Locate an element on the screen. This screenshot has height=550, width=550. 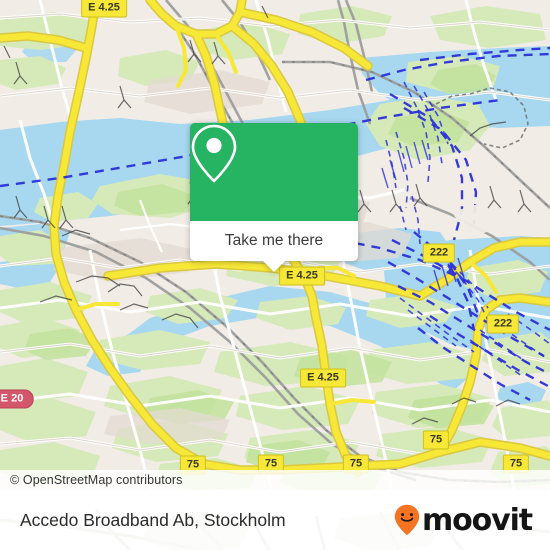
moovit-pin-icon is located at coordinates (407, 520).